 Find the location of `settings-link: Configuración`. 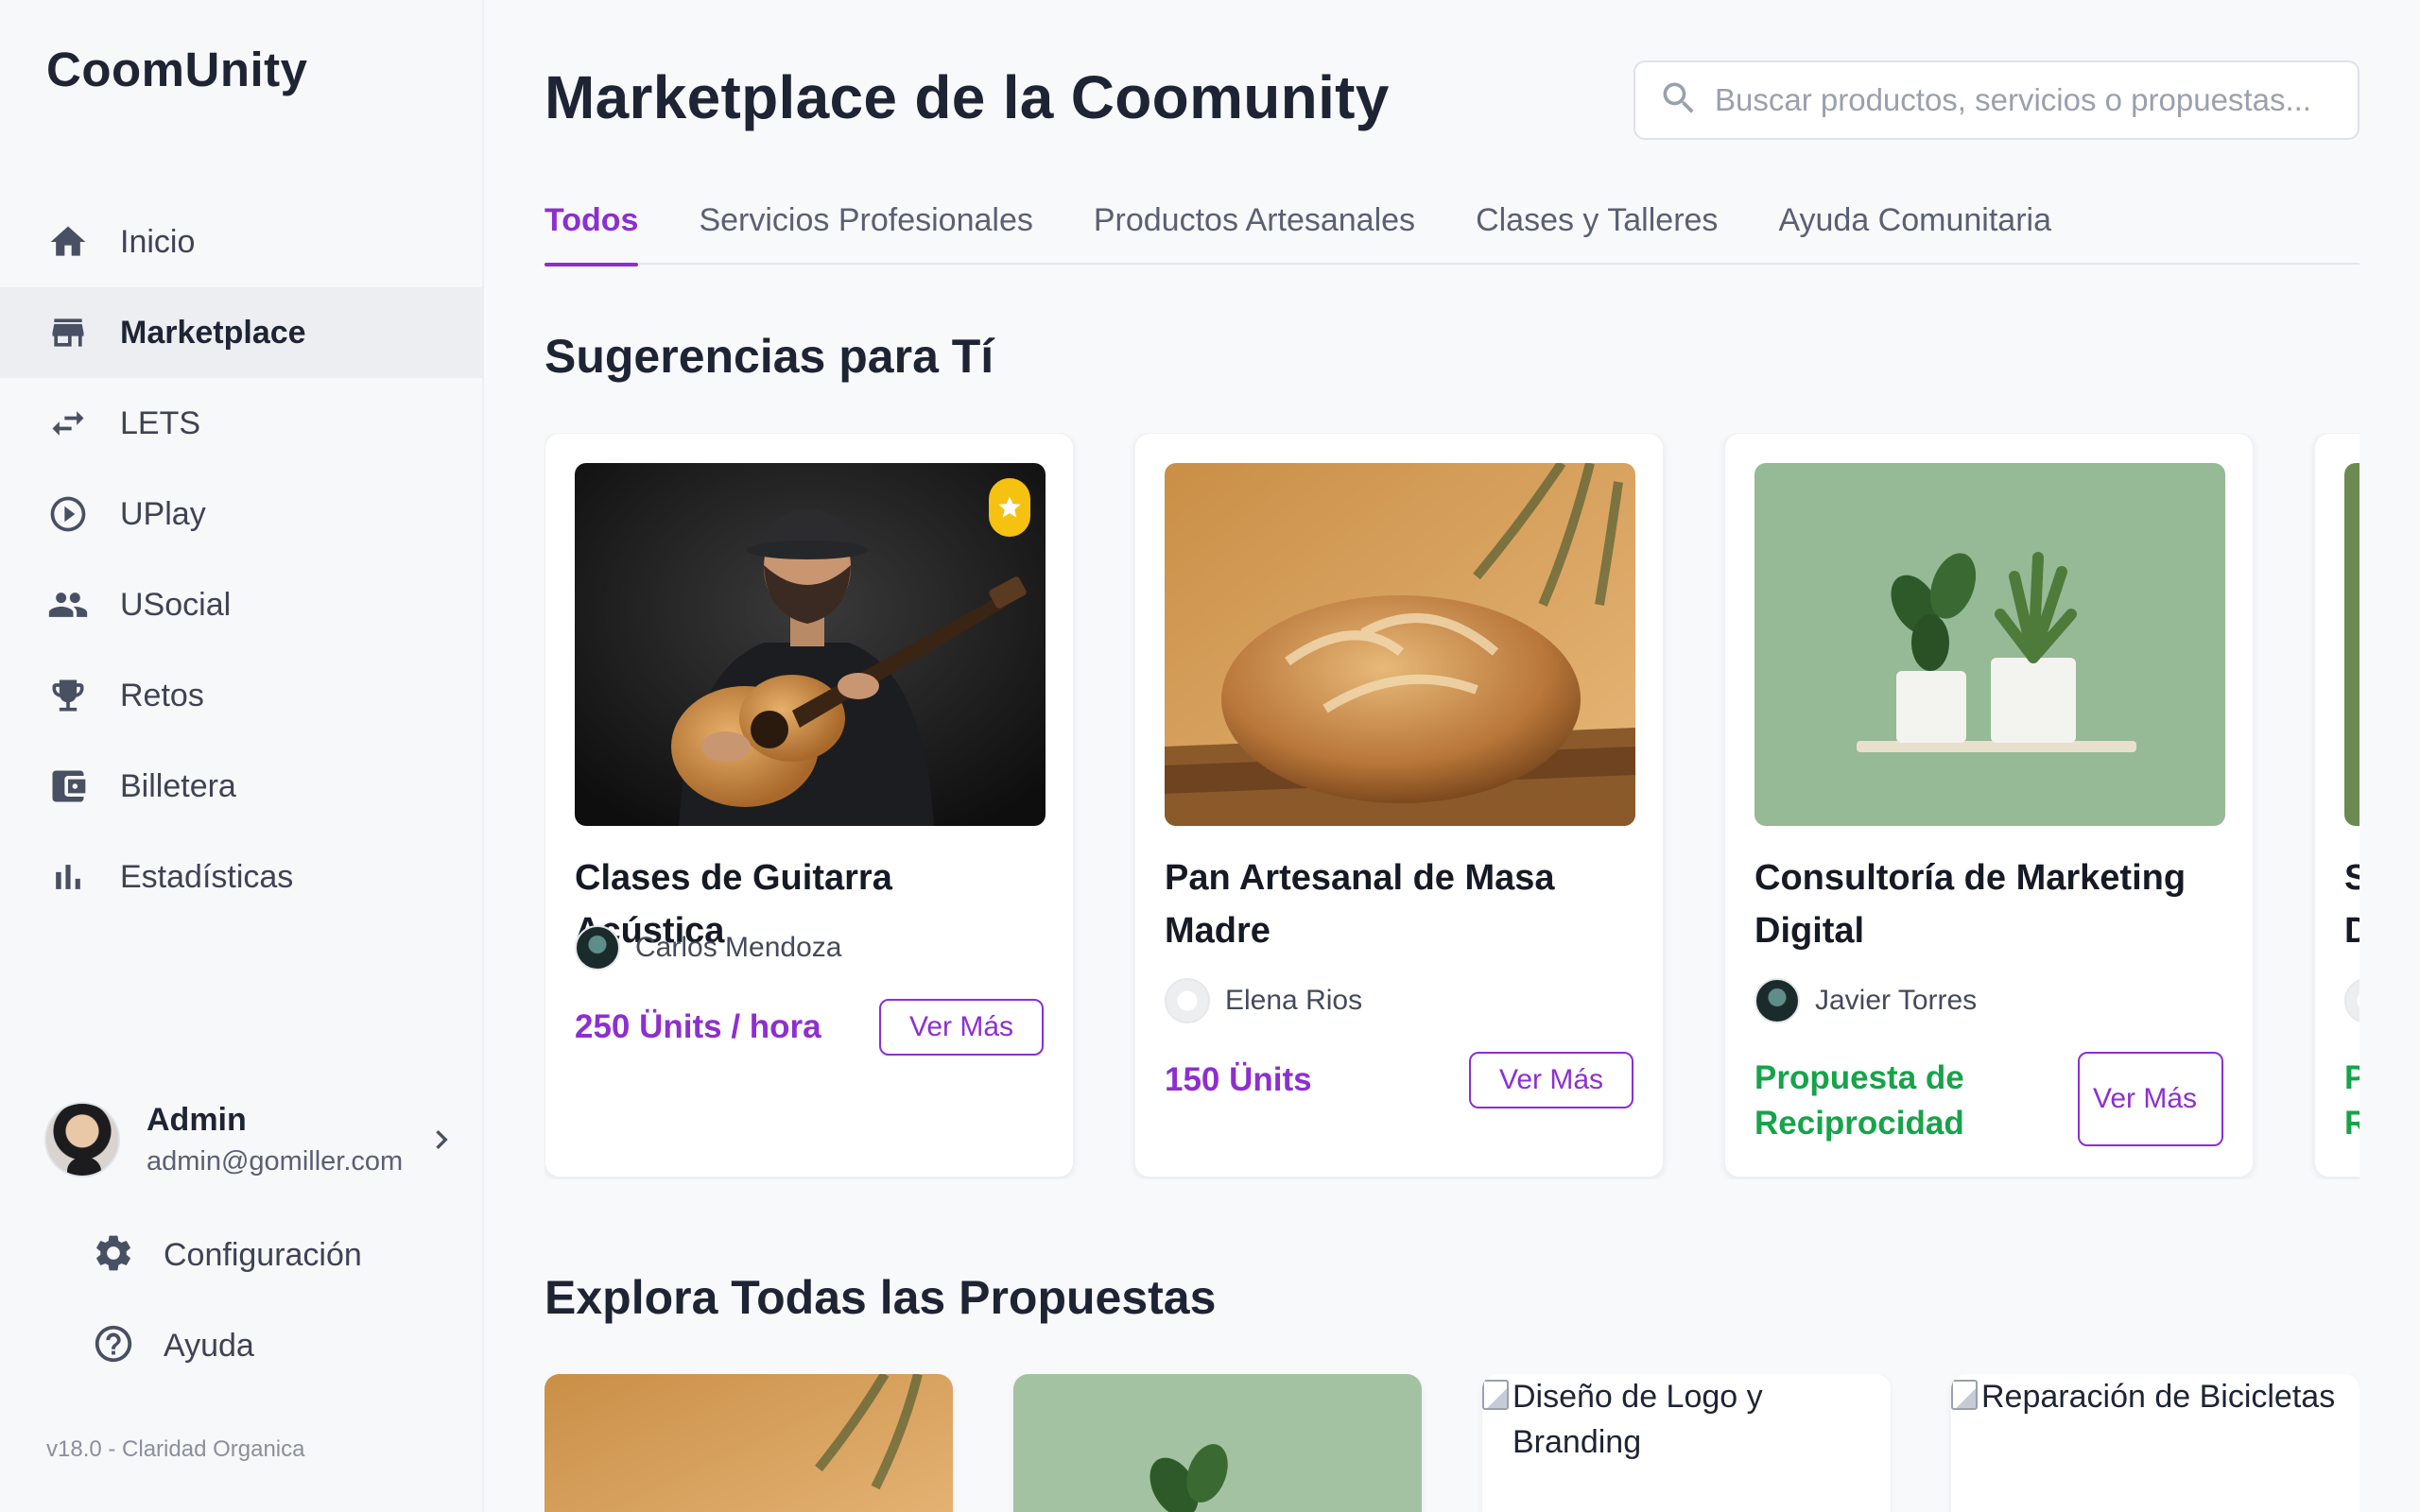

settings-link: Configuración is located at coordinates (281, 1255).